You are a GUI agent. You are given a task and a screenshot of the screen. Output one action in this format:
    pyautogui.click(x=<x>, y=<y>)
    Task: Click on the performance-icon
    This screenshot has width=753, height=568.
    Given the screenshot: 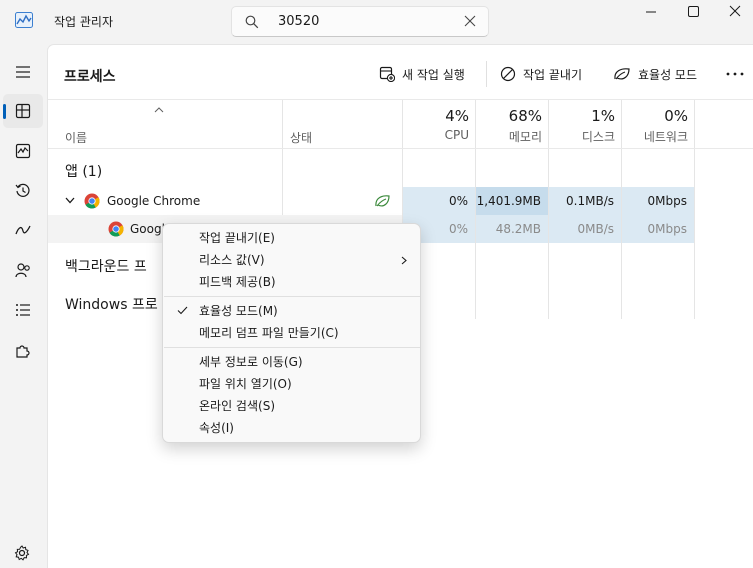 What is the action you would take?
    pyautogui.click(x=23, y=151)
    